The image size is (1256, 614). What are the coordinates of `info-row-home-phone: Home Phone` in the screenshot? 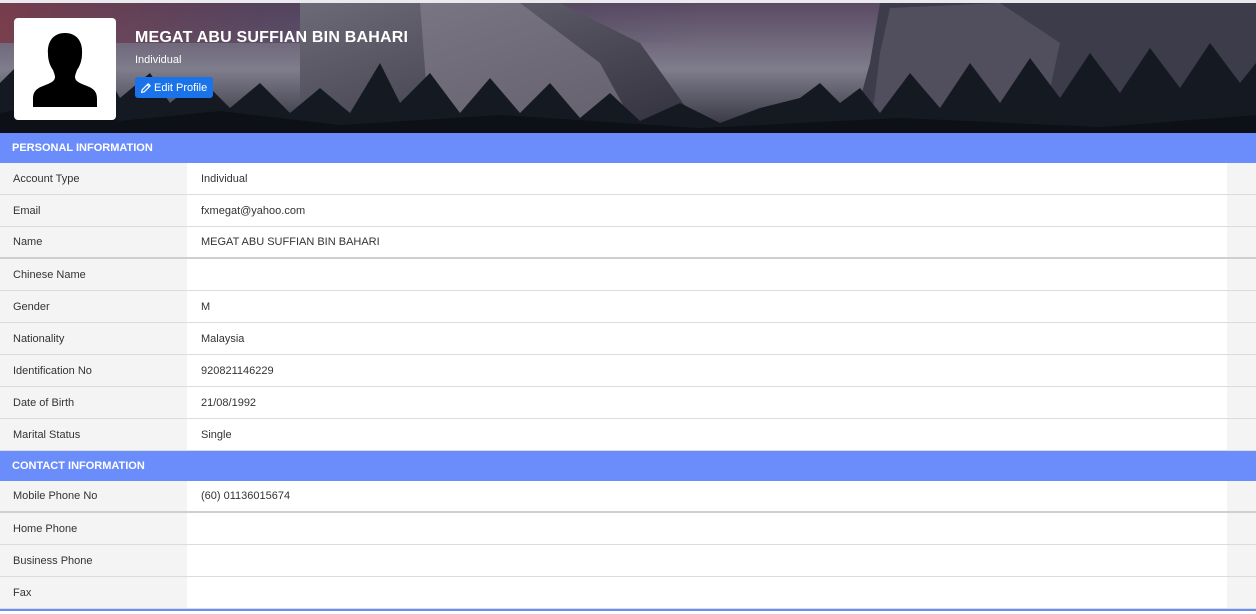 It's located at (628, 529).